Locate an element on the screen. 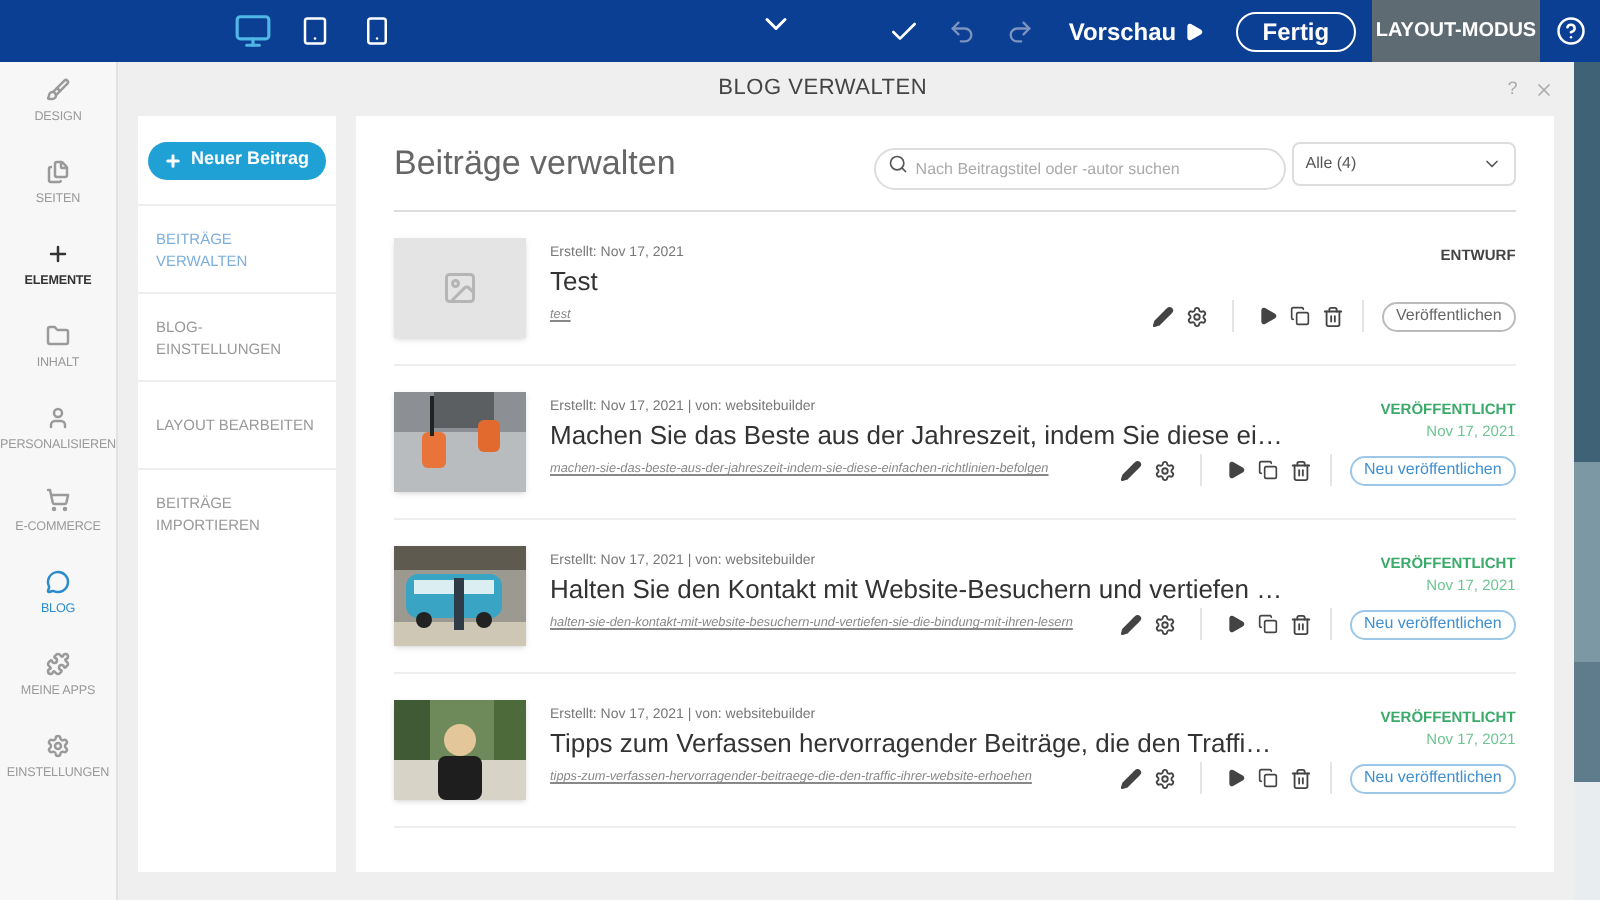 This screenshot has width=1600, height=900. chat-bubble-icon is located at coordinates (58, 582).